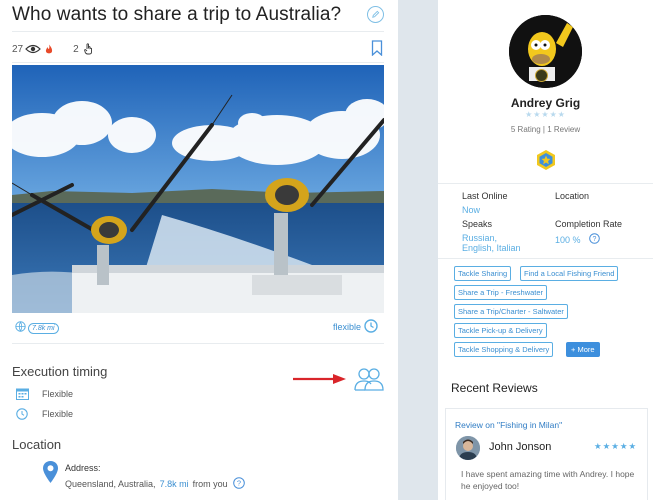 This screenshot has width=653, height=500. Describe the element at coordinates (471, 210) in the screenshot. I see `last-online-value: Now` at that location.